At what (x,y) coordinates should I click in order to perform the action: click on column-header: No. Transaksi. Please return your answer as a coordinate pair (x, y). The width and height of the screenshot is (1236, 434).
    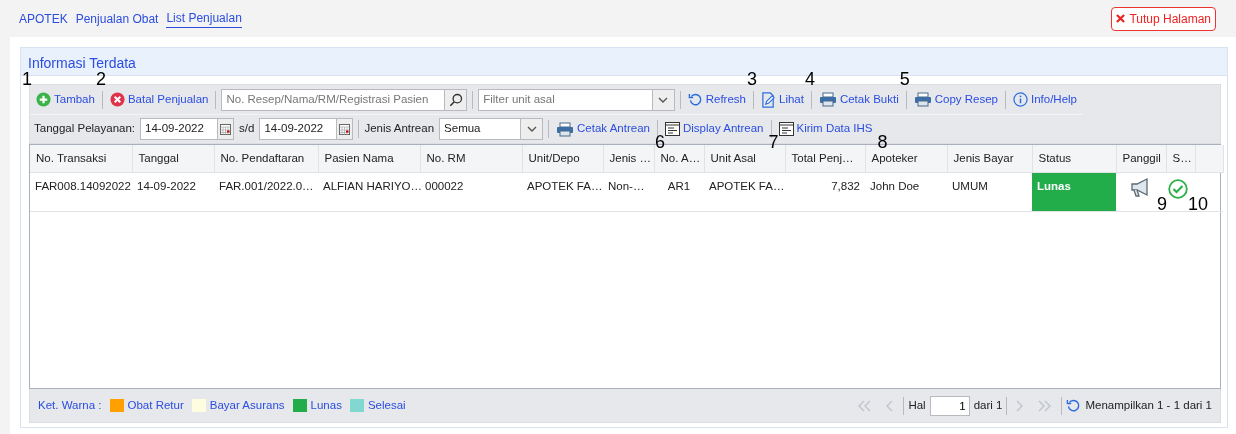
    Looking at the image, I should click on (81, 159).